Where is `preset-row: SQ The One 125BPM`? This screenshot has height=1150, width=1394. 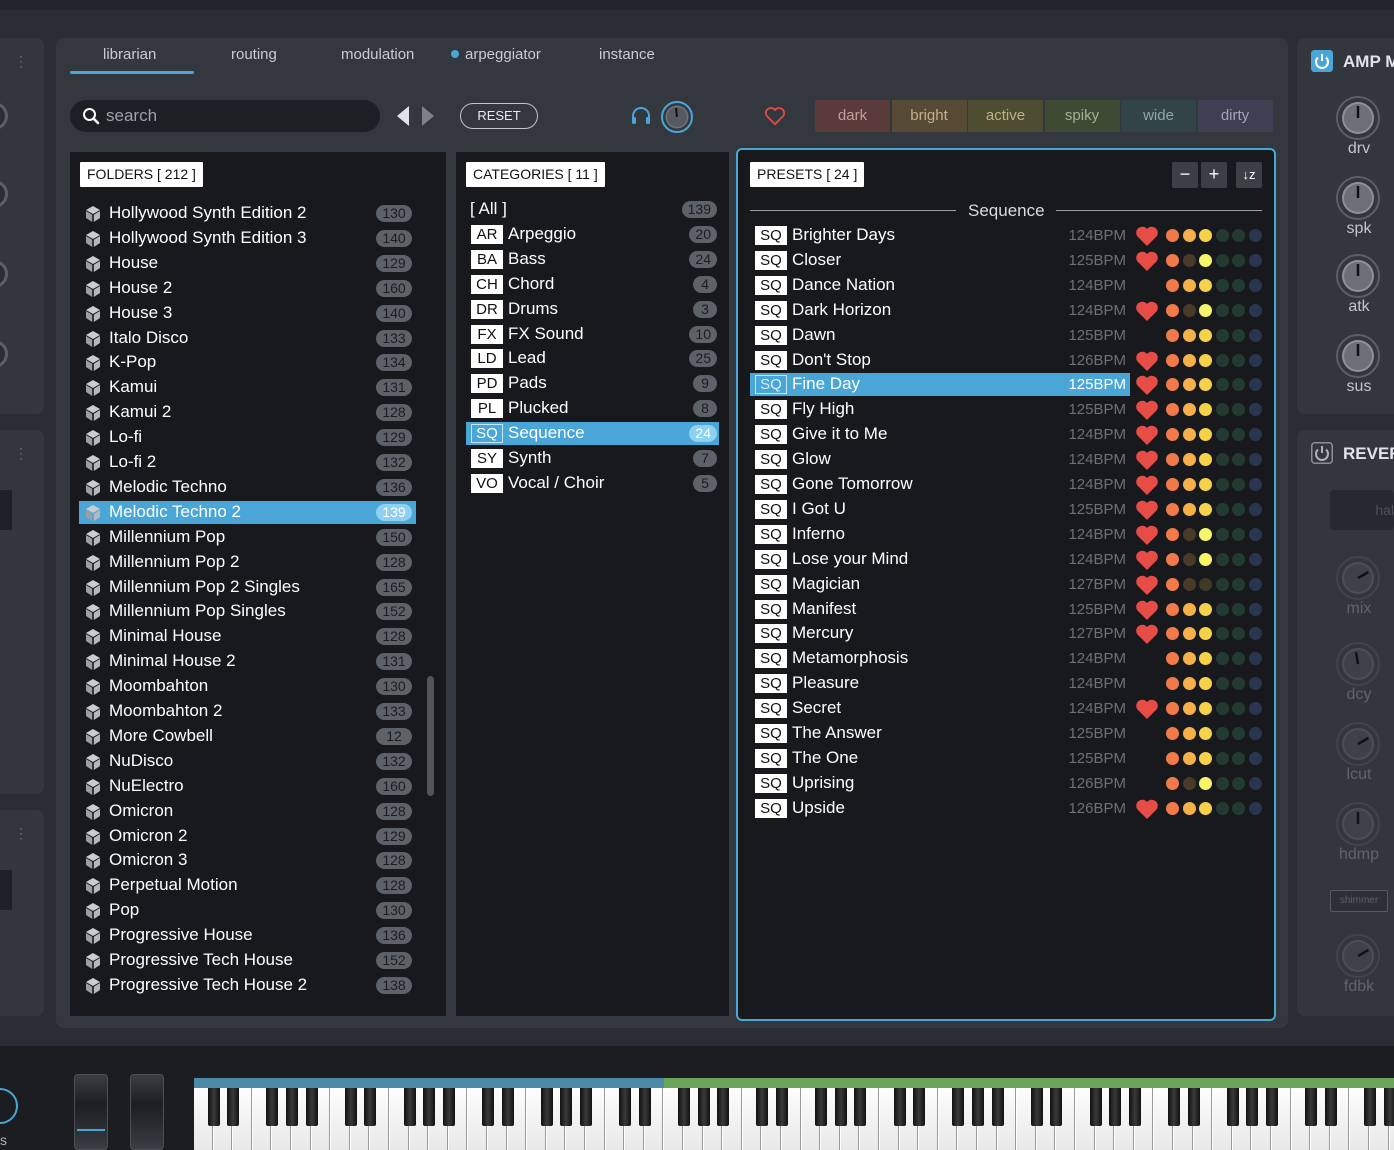 preset-row: SQ The One 125BPM is located at coordinates (940, 758).